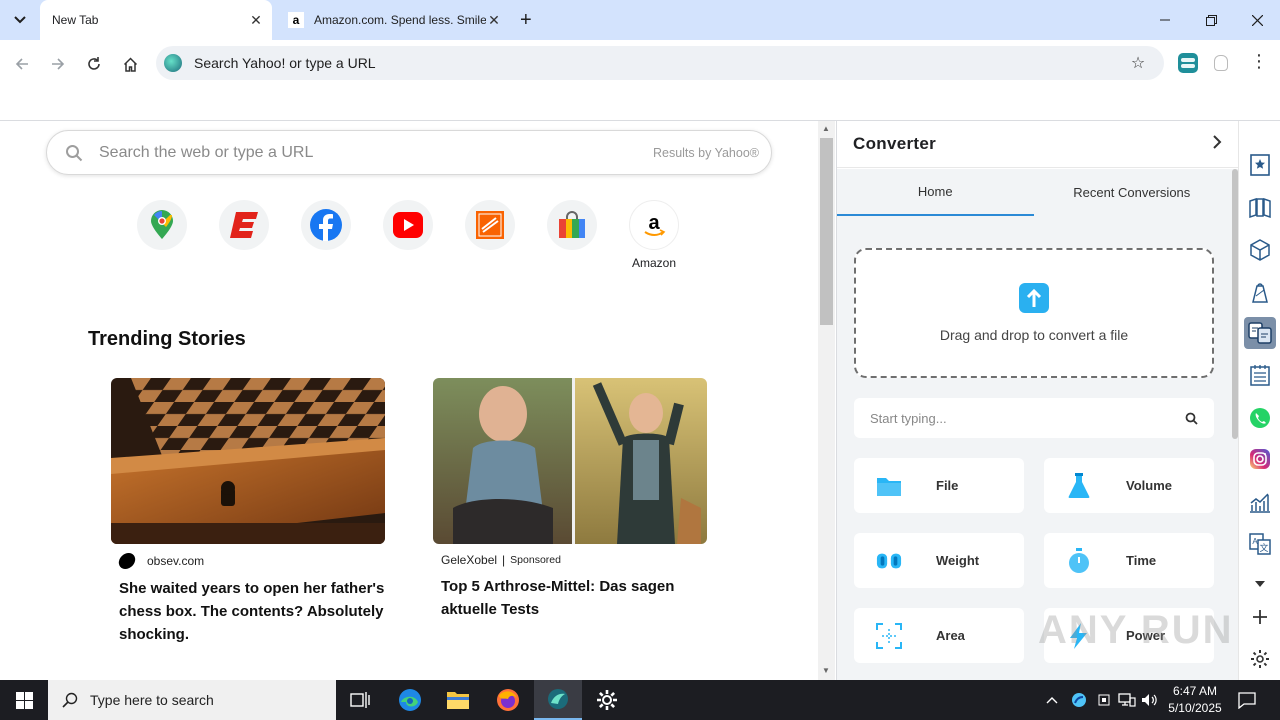 The width and height of the screenshot is (1280, 720). What do you see at coordinates (1129, 560) in the screenshot?
I see `category-time: Time` at bounding box center [1129, 560].